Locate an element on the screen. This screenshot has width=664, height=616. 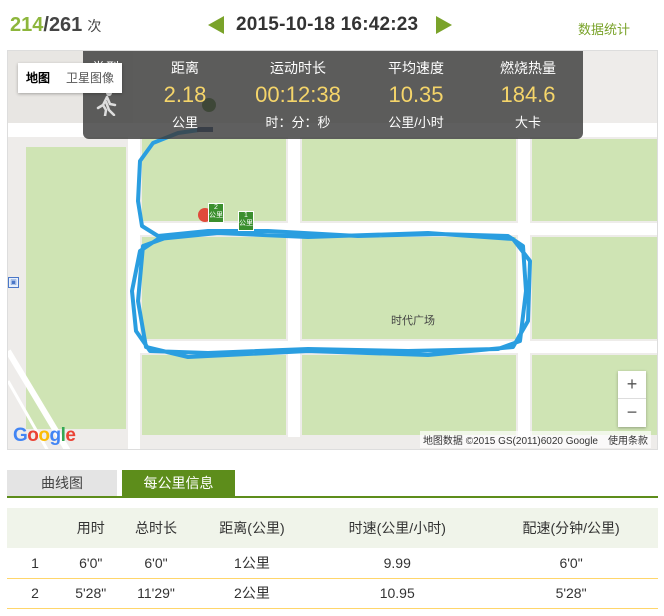
pace-cell: 6'0" is located at coordinates (571, 563).